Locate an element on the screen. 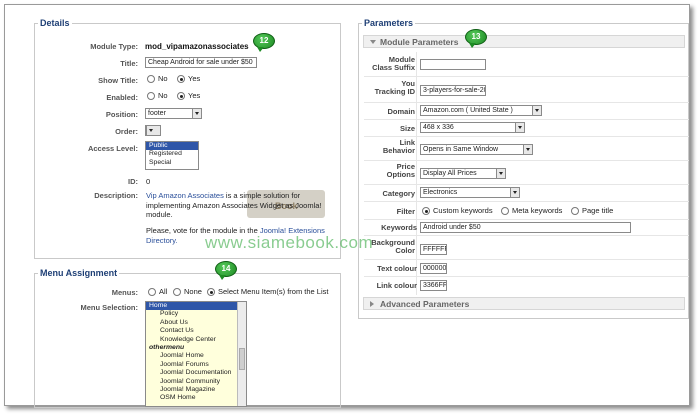 This screenshot has height=414, width=698. menus-none-radio is located at coordinates (177, 292).